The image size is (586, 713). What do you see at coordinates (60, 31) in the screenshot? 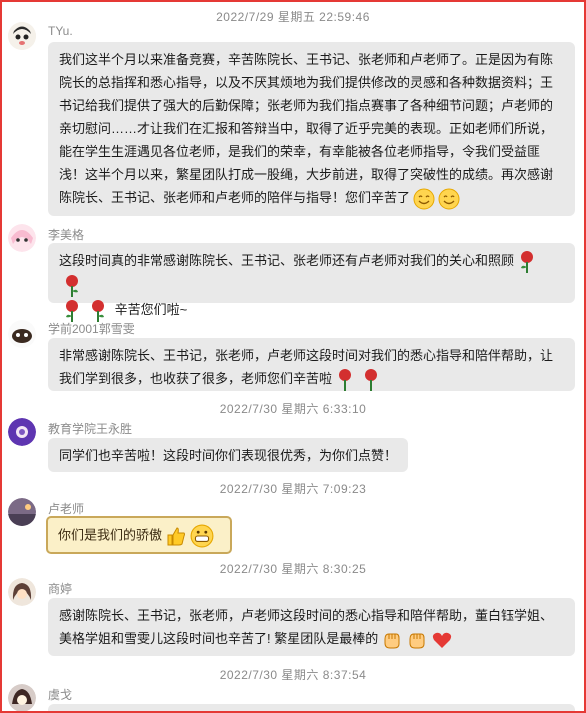
I see `sender-name: TYu.` at bounding box center [60, 31].